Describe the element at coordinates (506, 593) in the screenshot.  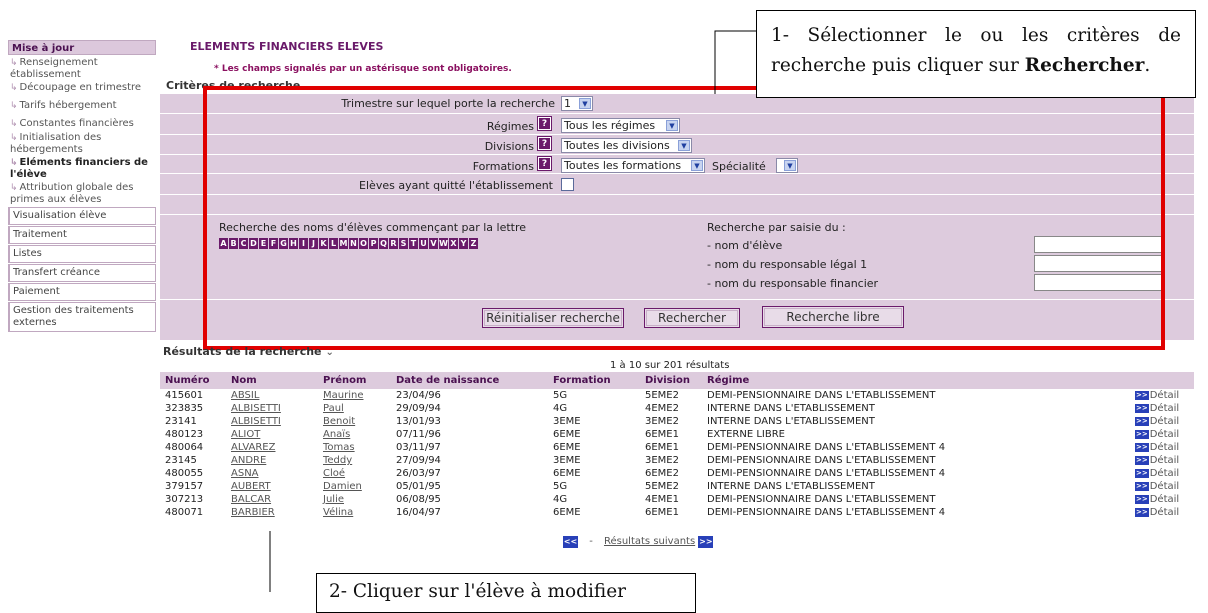
I see `callout-step-2: 2- Cliquer sur l'élève à modifier` at that location.